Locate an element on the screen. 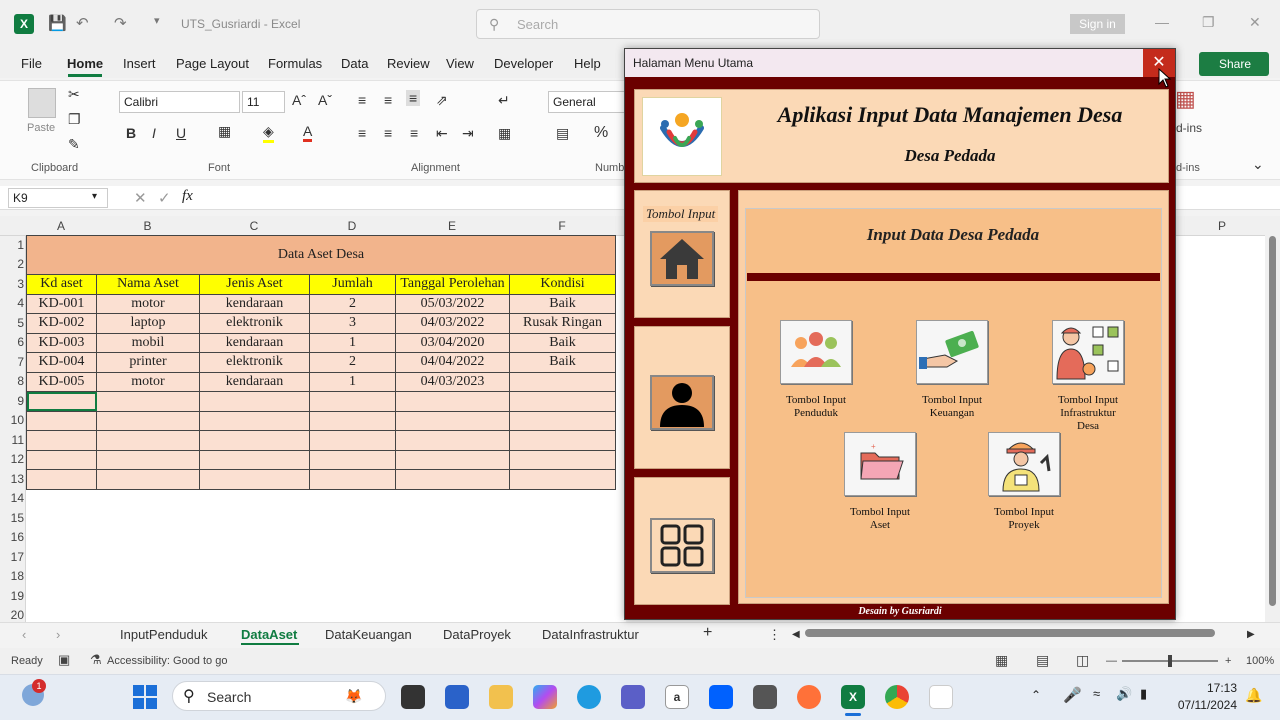 The width and height of the screenshot is (1280, 720). row-header: 15 is located at coordinates (12, 518).